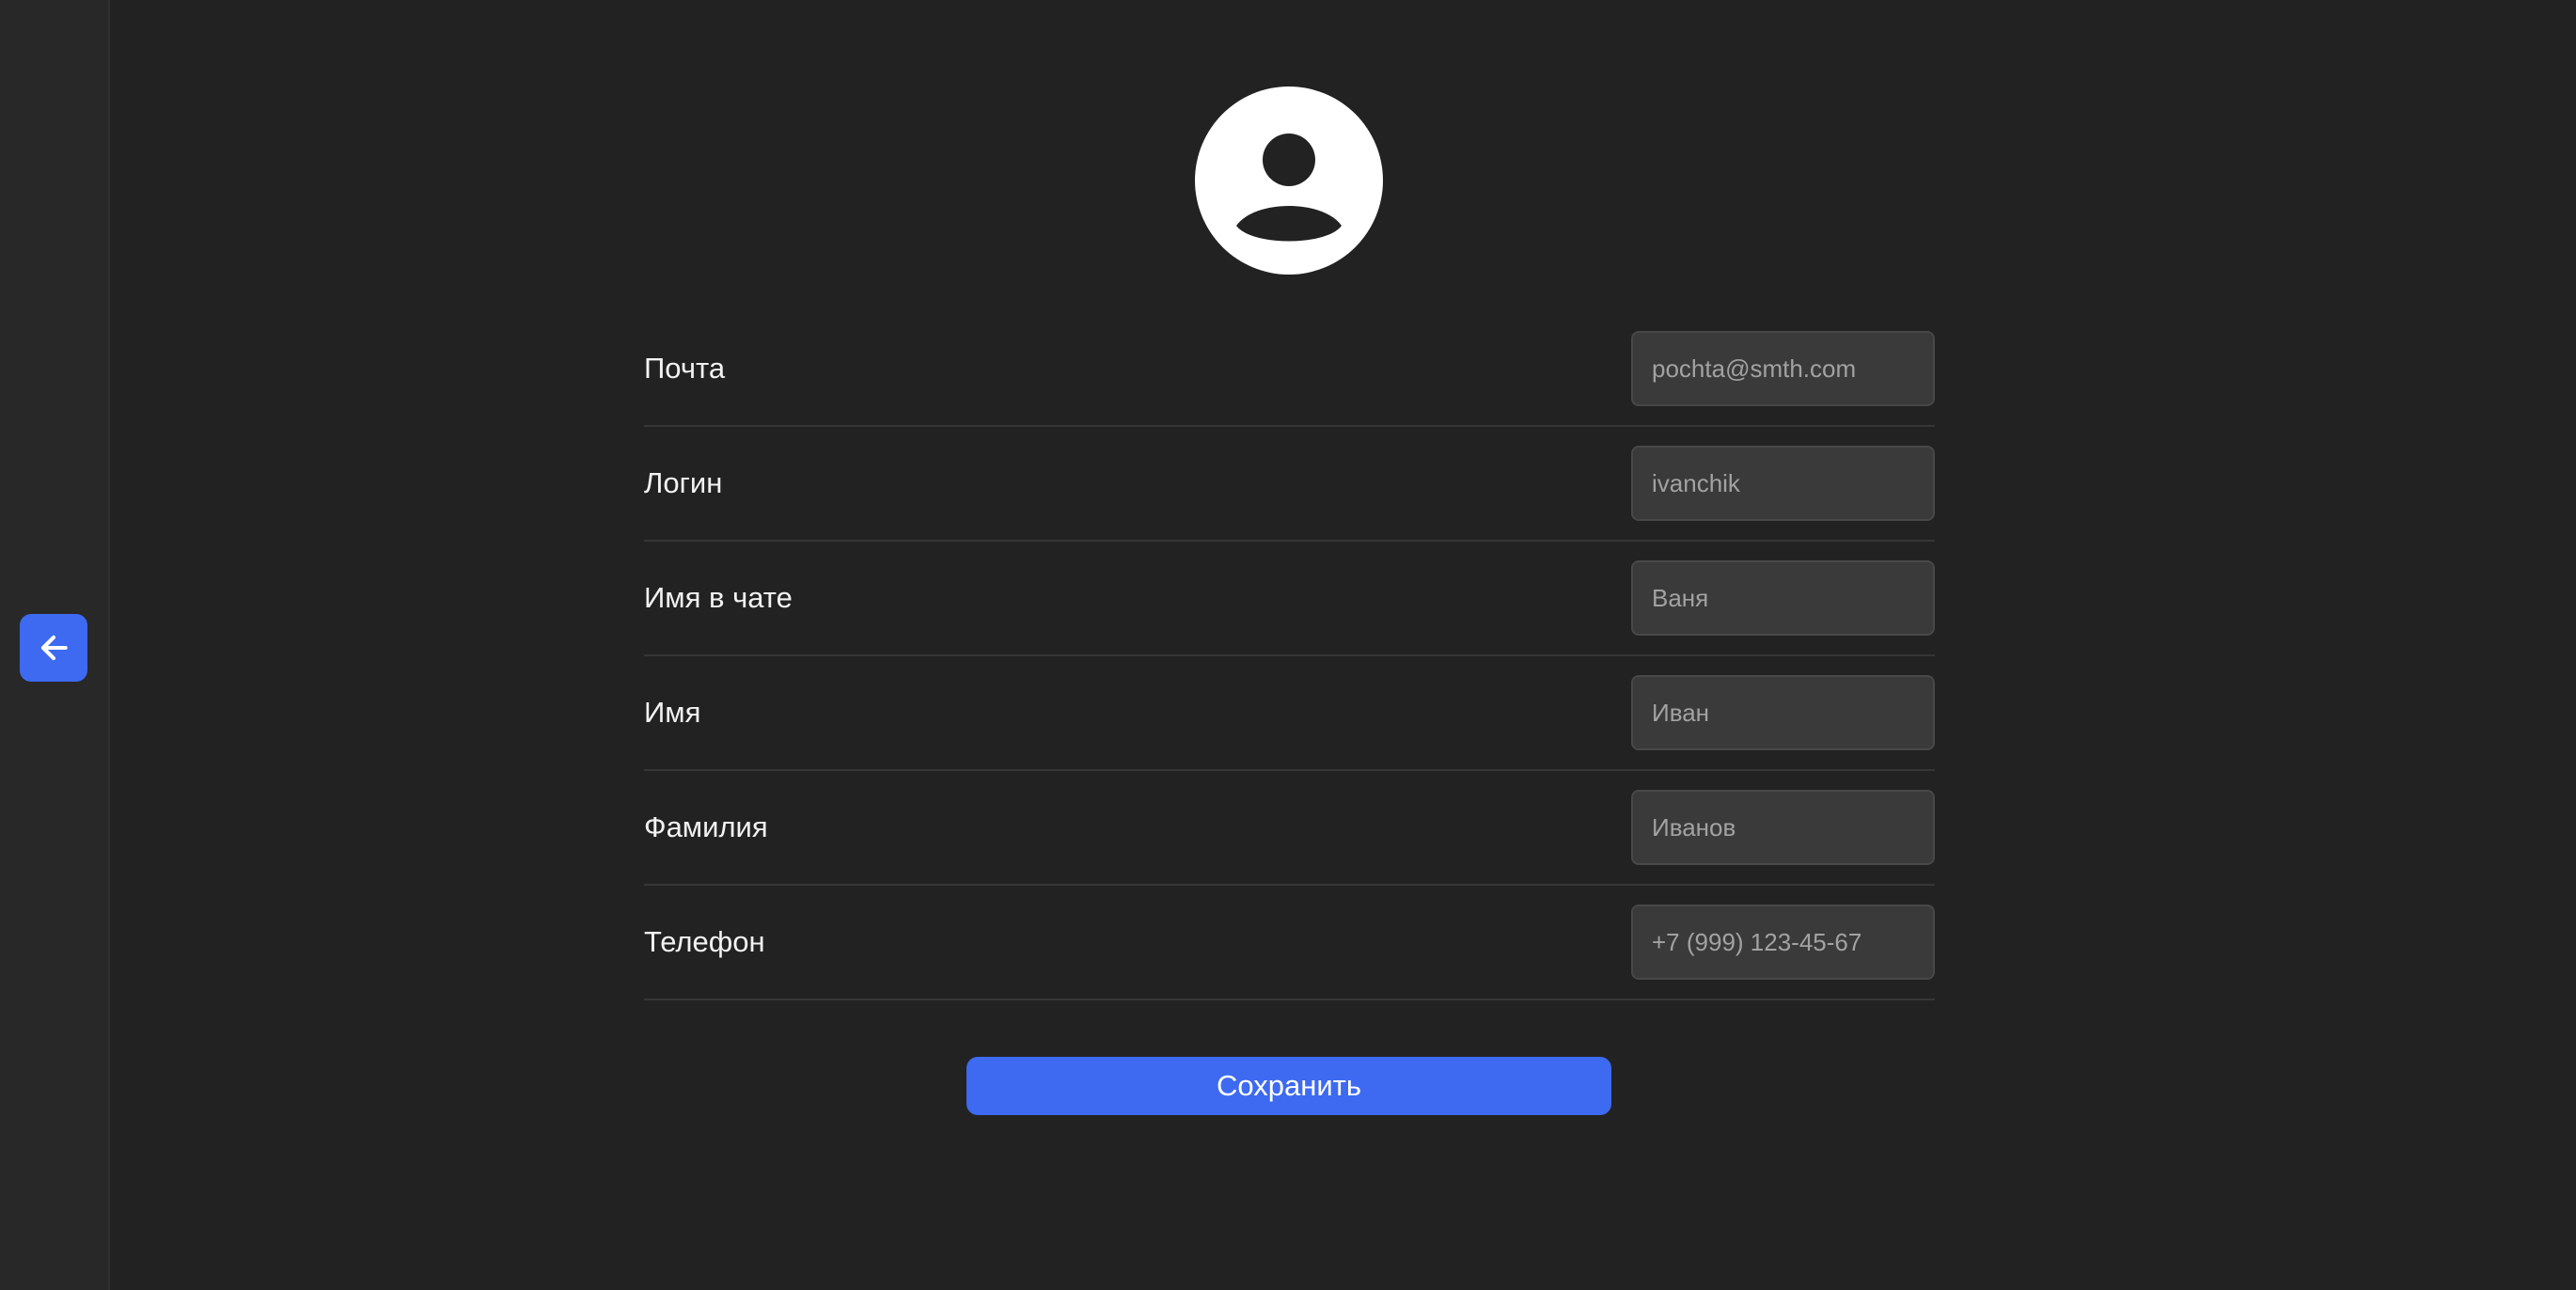 This screenshot has width=2576, height=1290. I want to click on form-row-phone: Телефон, so click(1289, 943).